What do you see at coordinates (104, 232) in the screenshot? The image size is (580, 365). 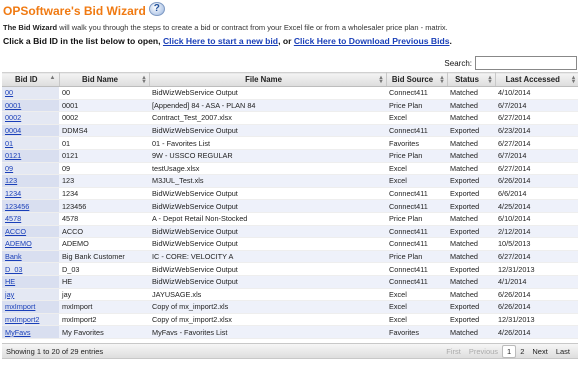 I see `bid-name-cell: ACCO` at bounding box center [104, 232].